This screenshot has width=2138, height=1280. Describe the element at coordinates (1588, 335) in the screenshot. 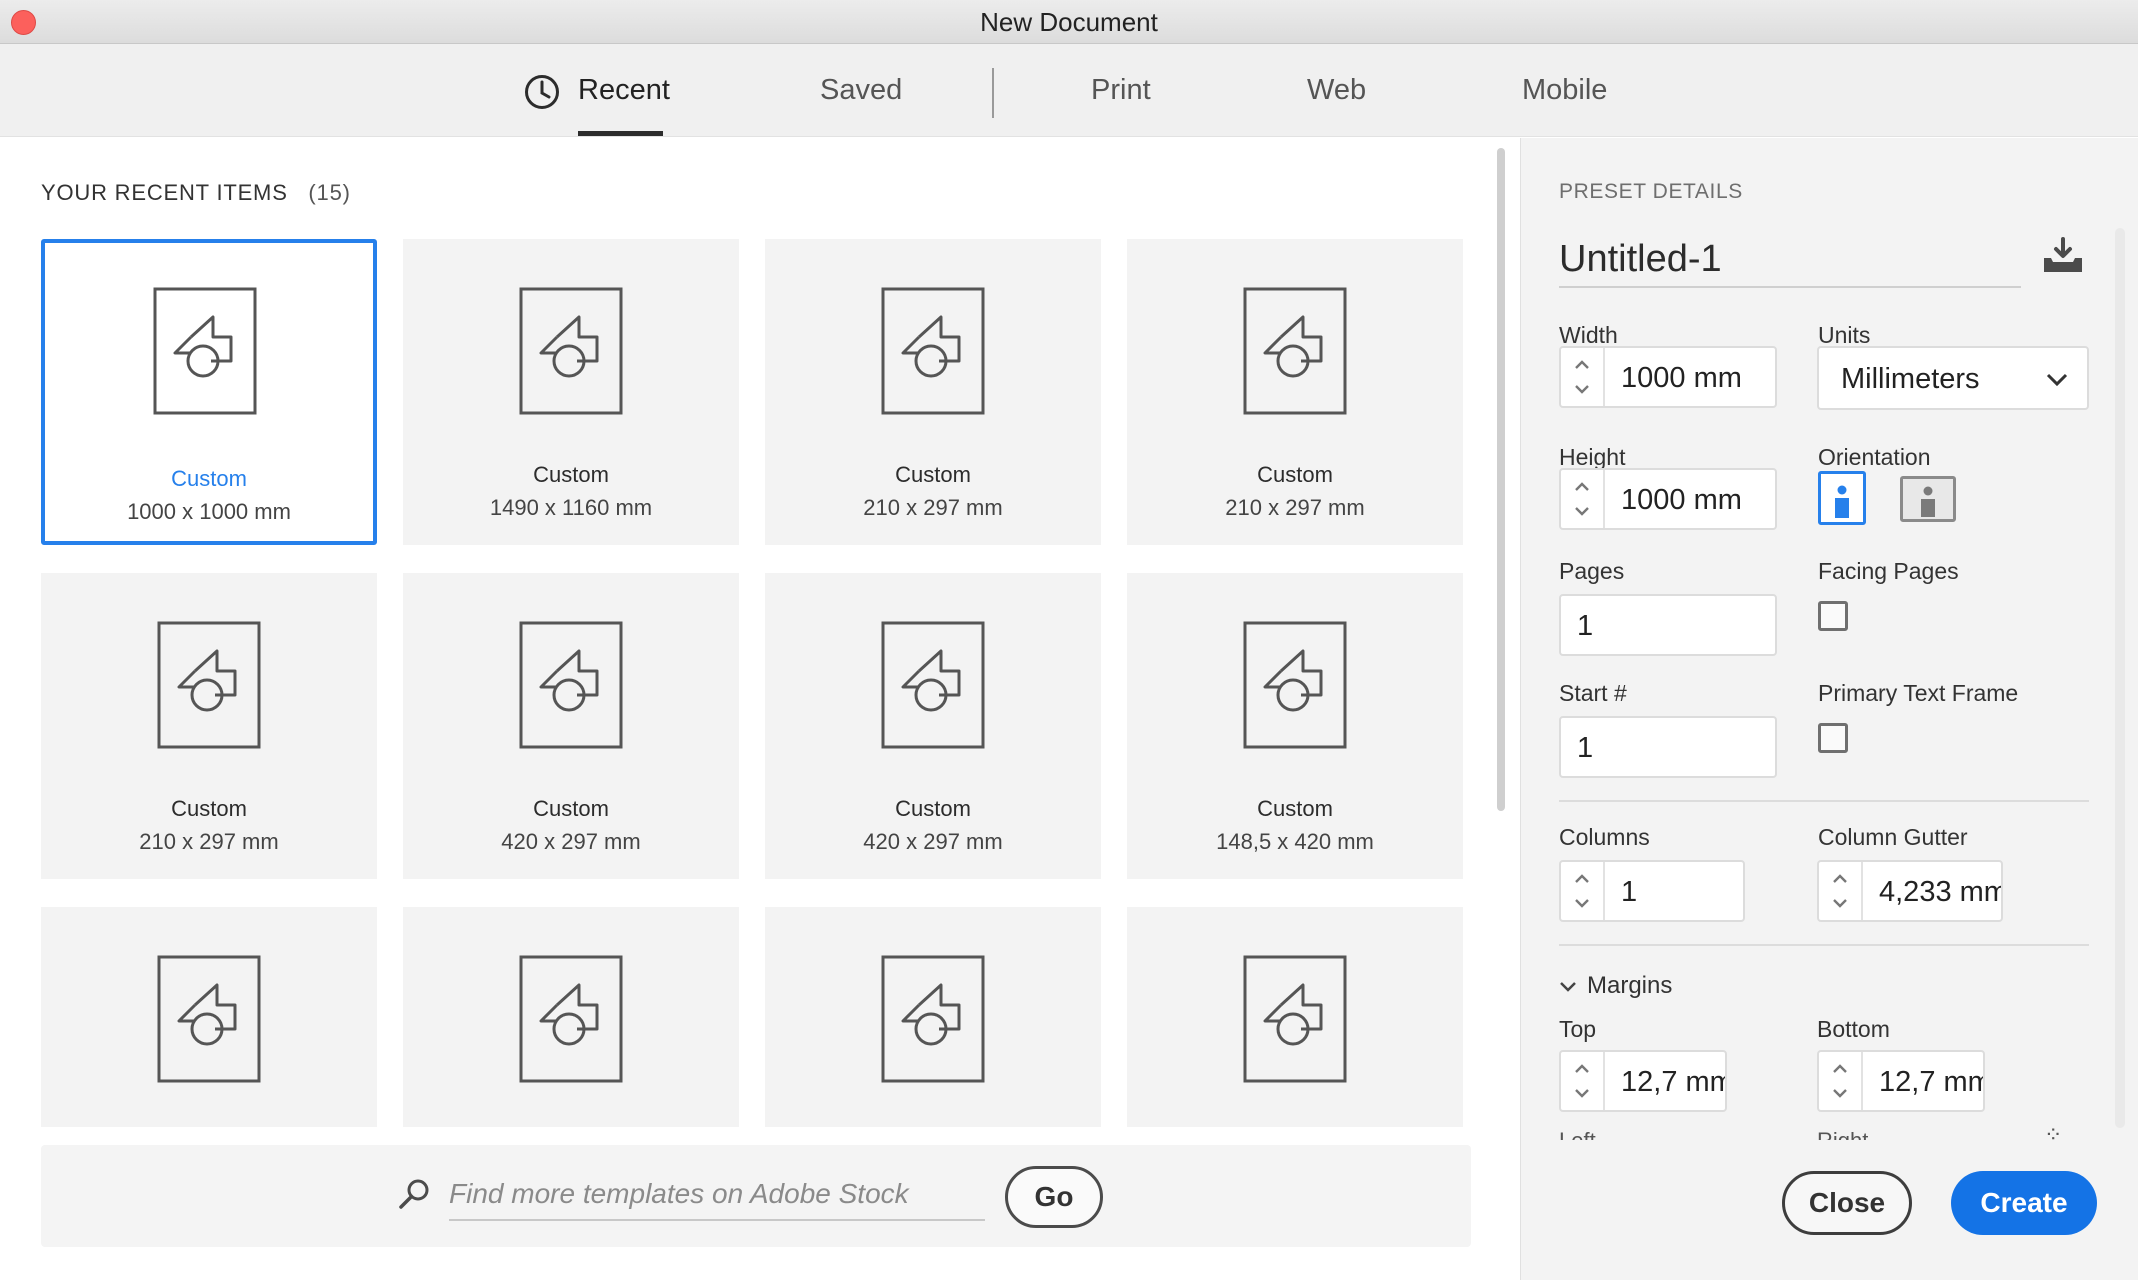

I see `width-label: Width` at that location.